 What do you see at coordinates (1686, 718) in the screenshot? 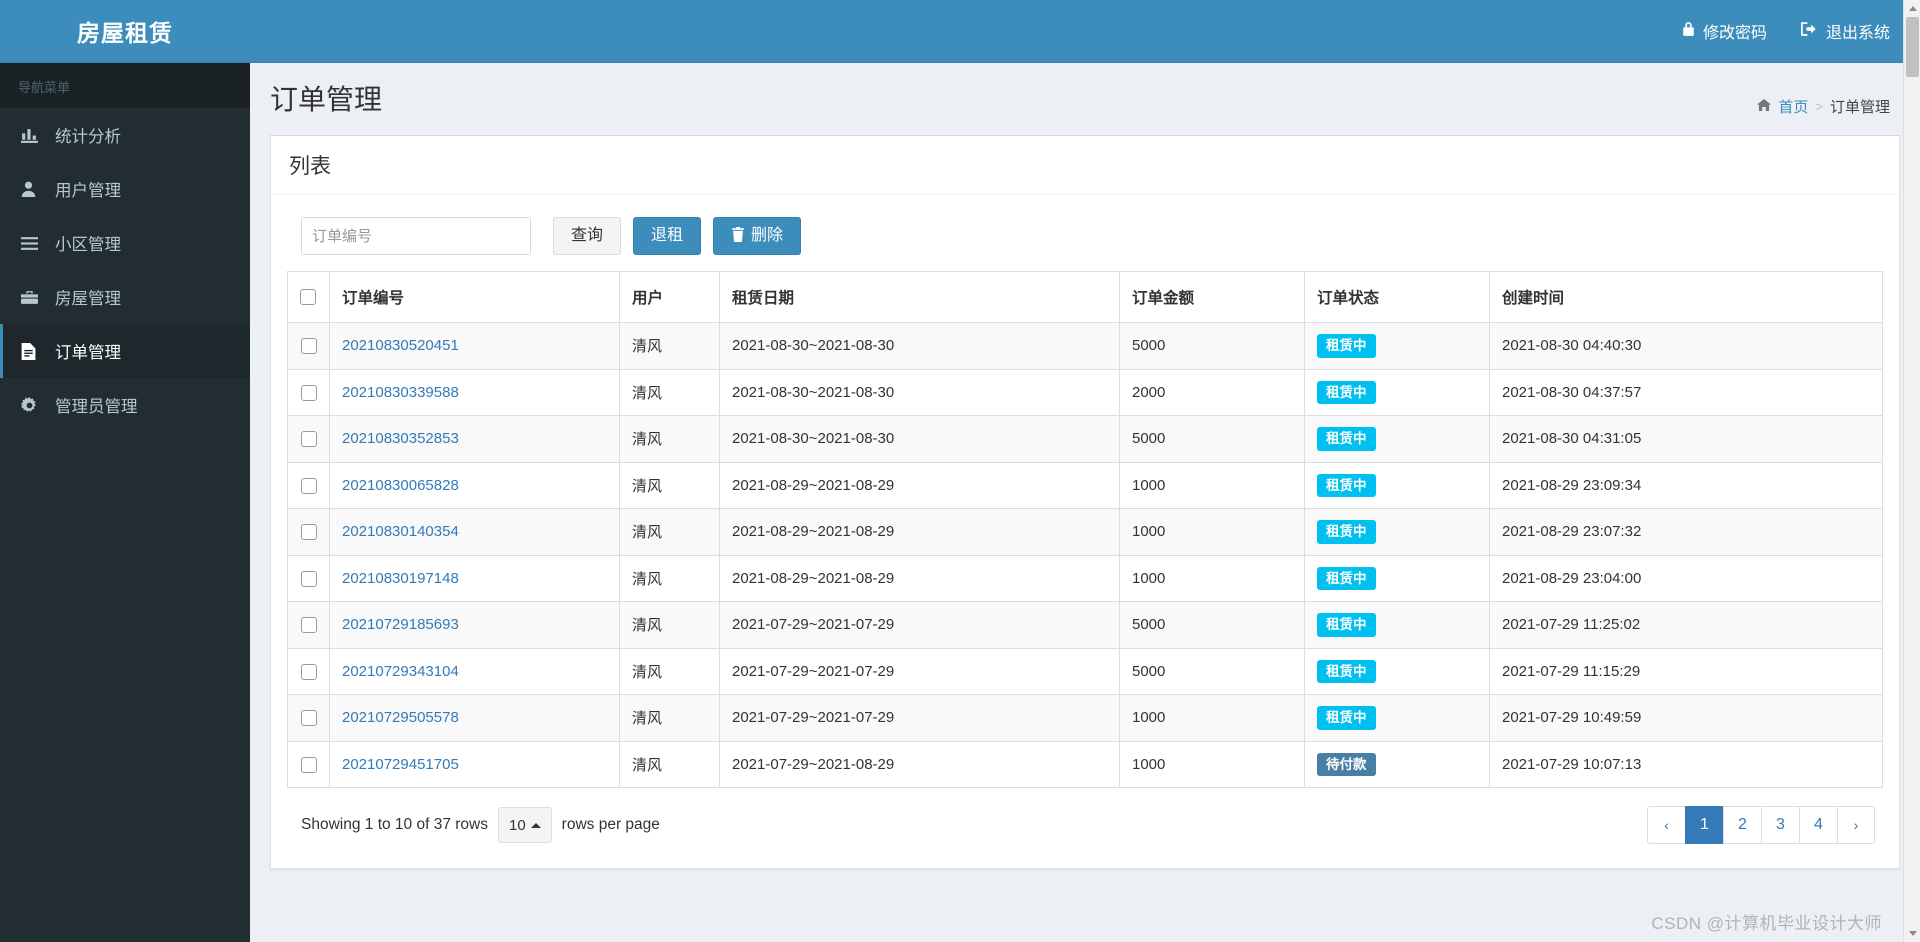
I see `cell-created: 2021-07-29 10:49:59` at bounding box center [1686, 718].